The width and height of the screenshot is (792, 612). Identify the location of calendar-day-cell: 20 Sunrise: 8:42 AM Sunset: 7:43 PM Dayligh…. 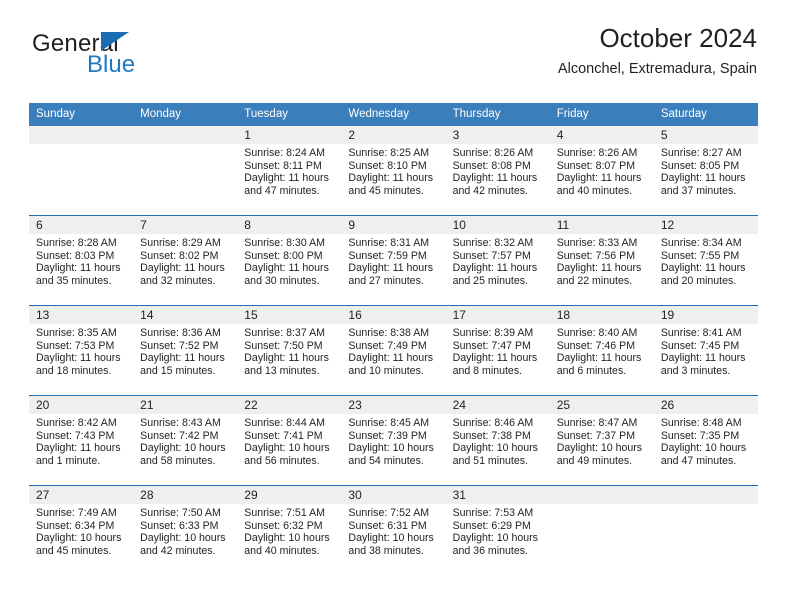
(81, 440).